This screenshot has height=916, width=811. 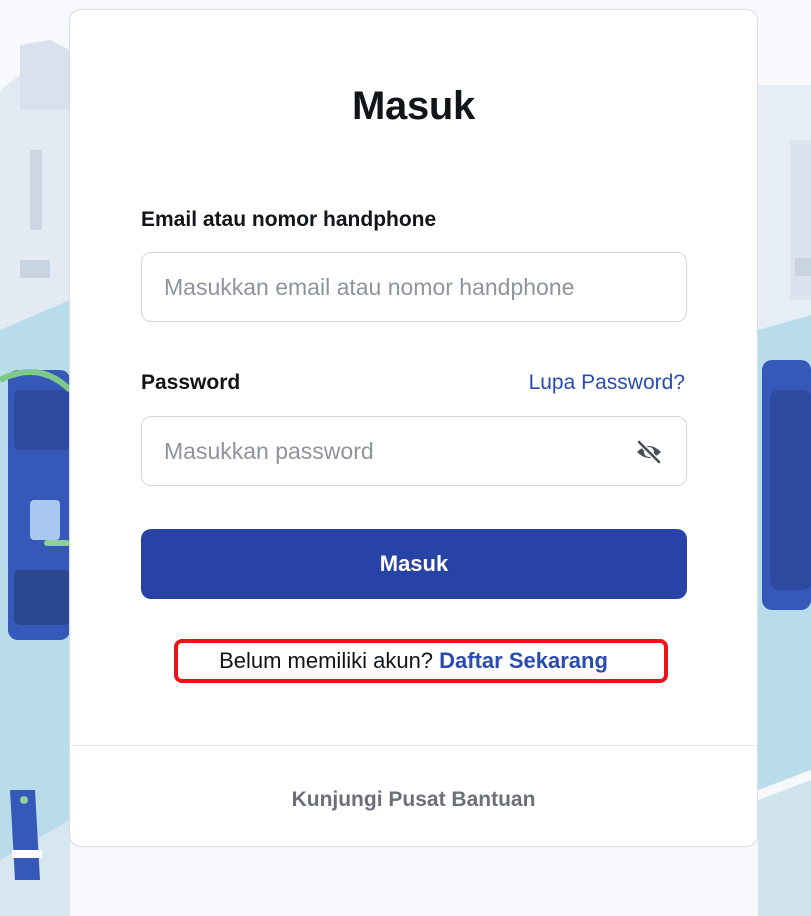 What do you see at coordinates (413, 745) in the screenshot?
I see `divider` at bounding box center [413, 745].